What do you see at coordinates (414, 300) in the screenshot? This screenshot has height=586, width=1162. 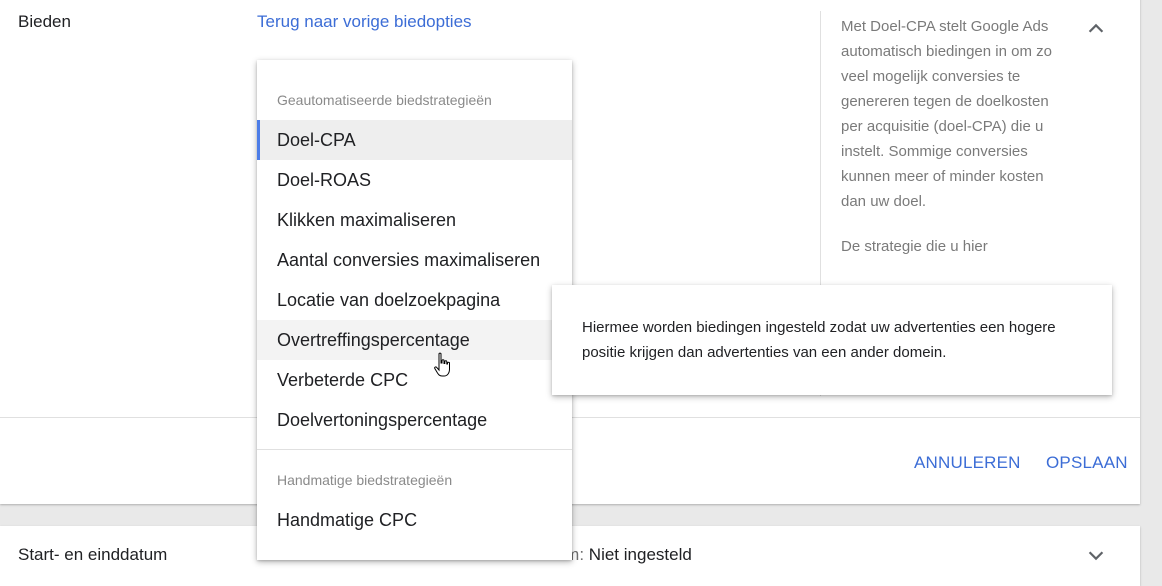 I see `menu-item-locatie-doelzoekpagina: Locatie van doelzoekpagina` at bounding box center [414, 300].